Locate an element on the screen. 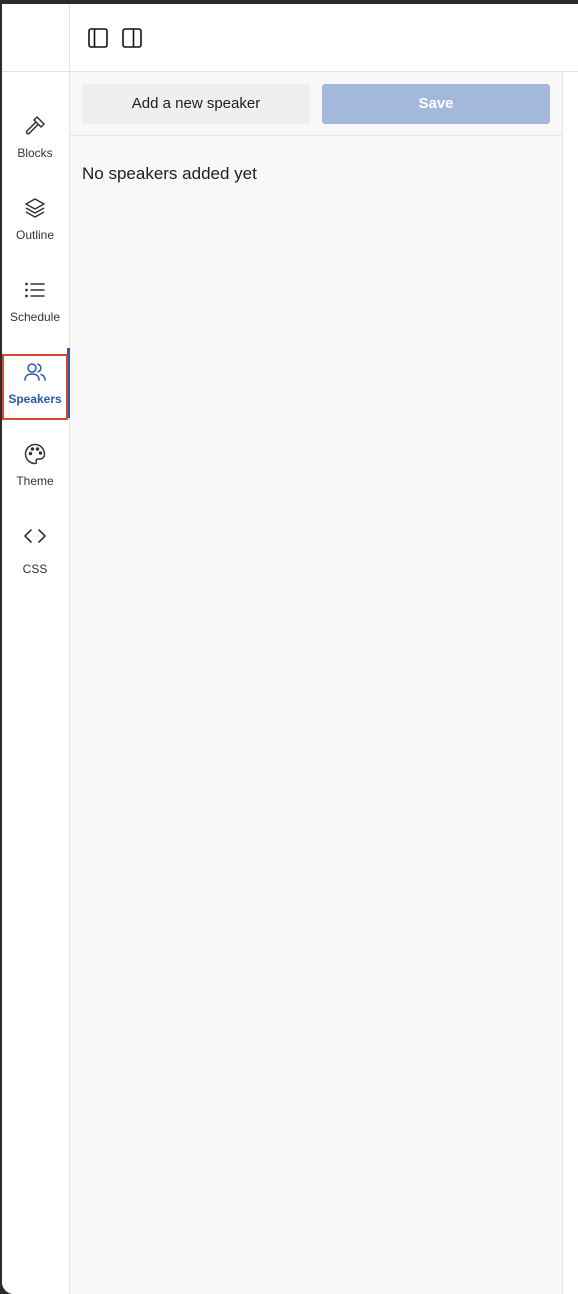 This screenshot has height=1294, width=578. rail-item-outline: Outline is located at coordinates (35, 221).